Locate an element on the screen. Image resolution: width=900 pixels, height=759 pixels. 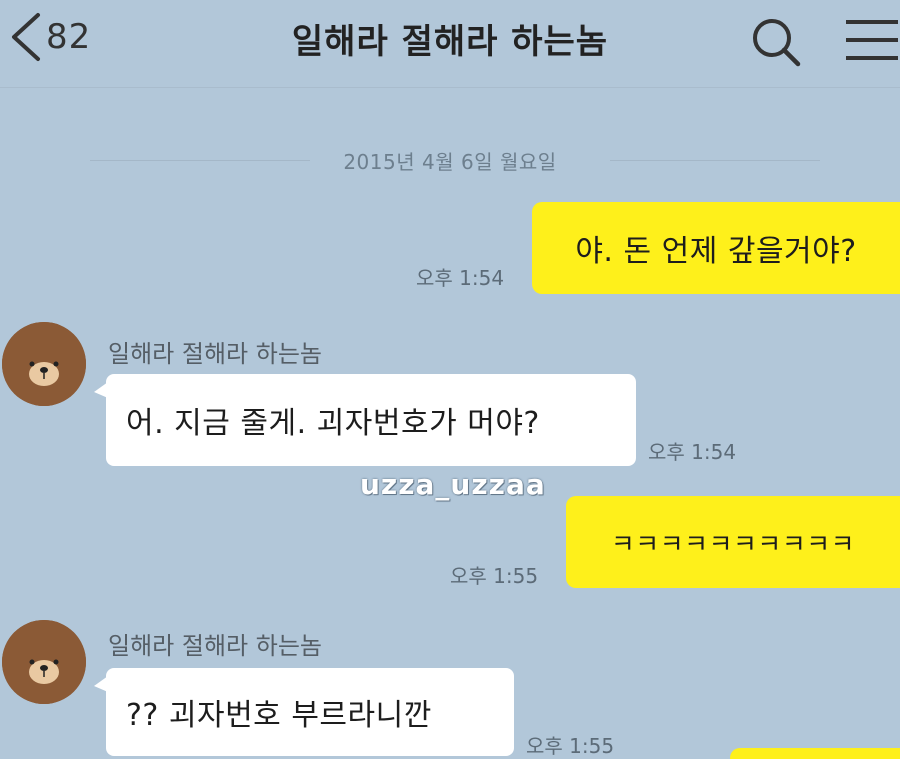
search-button is located at coordinates (777, 41).